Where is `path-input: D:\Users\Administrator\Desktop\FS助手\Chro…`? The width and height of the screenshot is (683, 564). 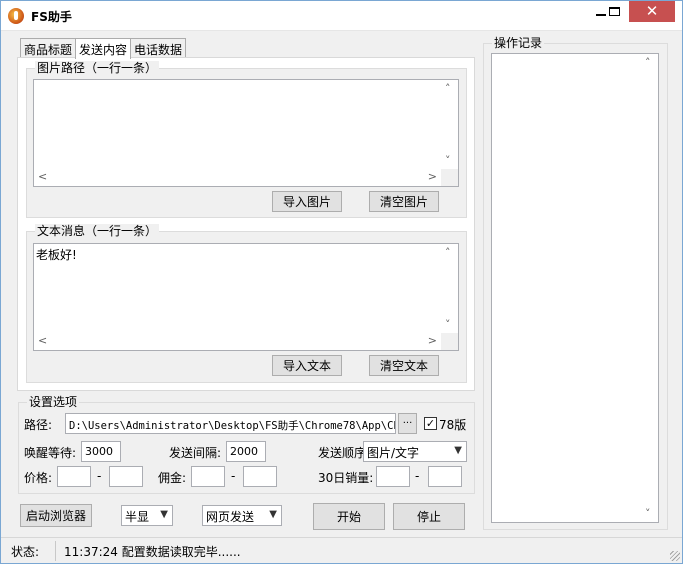
path-input: D:\Users\Administrator\Desktop\FS助手\Chro… is located at coordinates (230, 423).